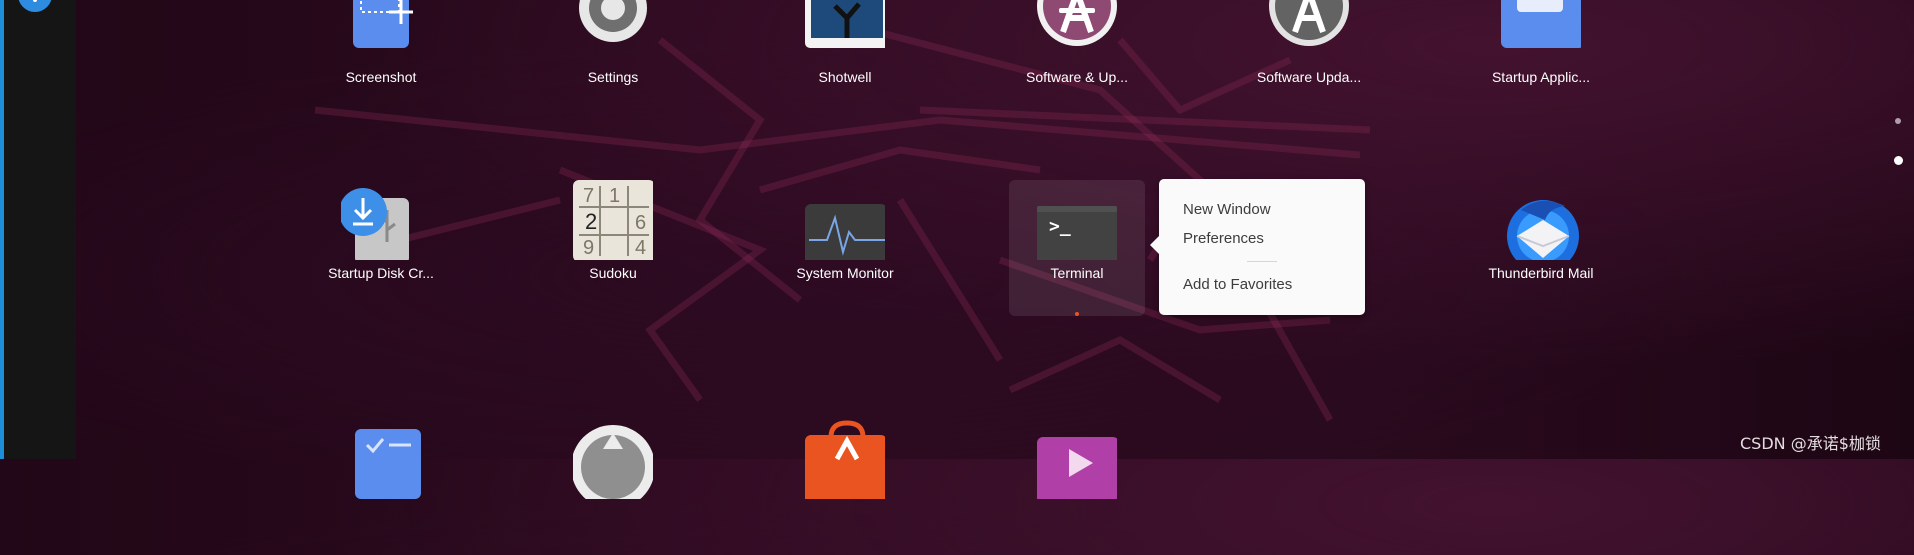 The height and width of the screenshot is (555, 1914). Describe the element at coordinates (375, 224) in the screenshot. I see `usb-creator-icon` at that location.